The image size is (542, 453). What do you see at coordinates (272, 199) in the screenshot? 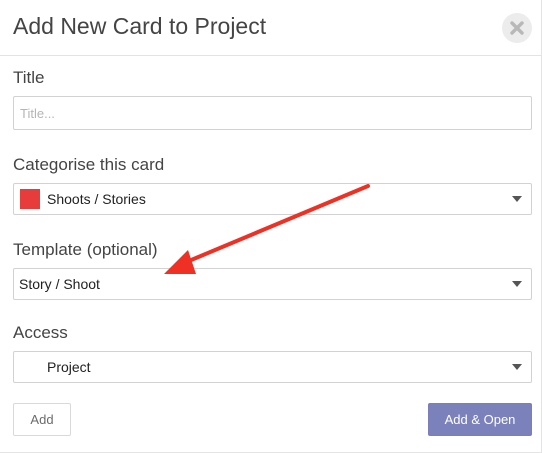
I see `category-select: Shoots / Stories` at bounding box center [272, 199].